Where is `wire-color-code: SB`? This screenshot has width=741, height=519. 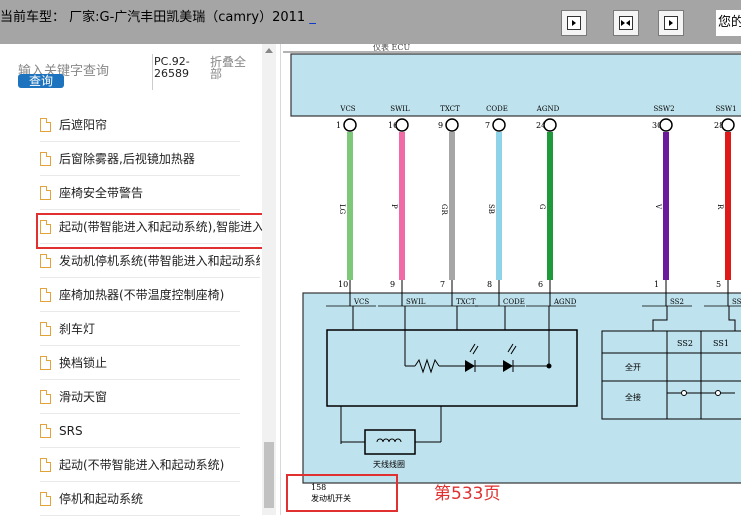 wire-color-code: SB is located at coordinates (491, 209).